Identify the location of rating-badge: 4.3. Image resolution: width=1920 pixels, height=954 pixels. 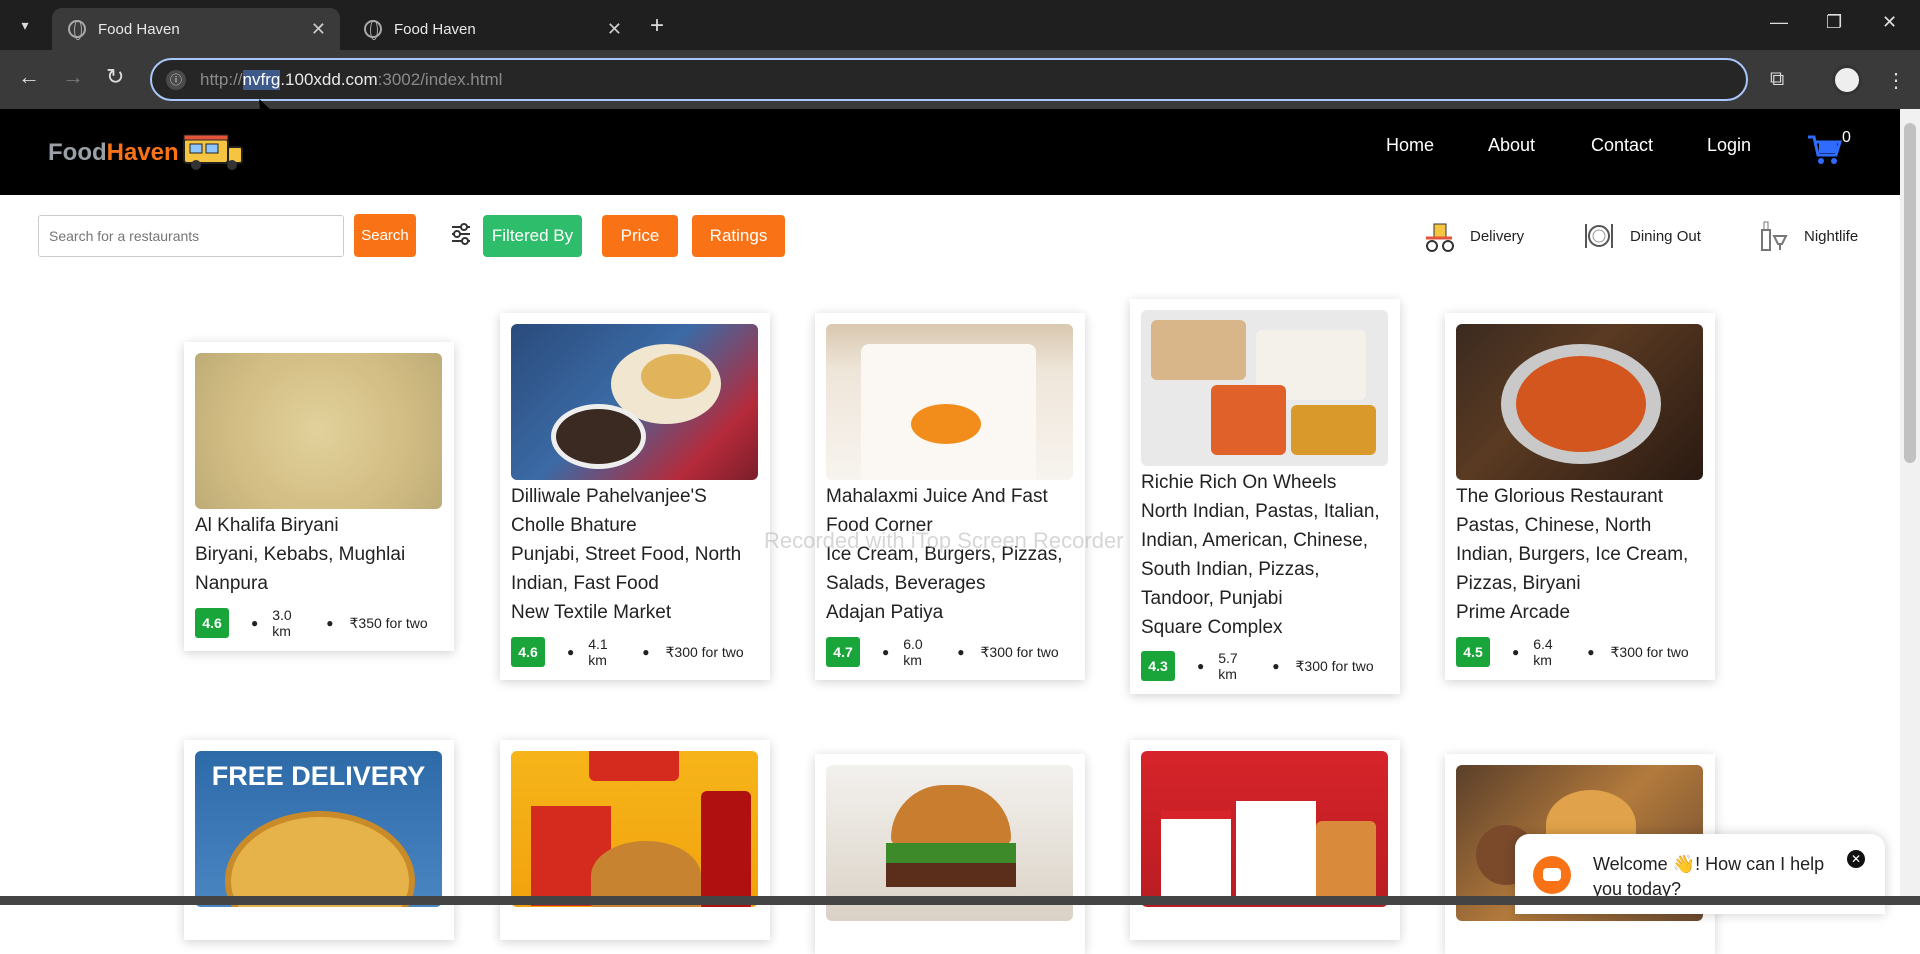
(1158, 666).